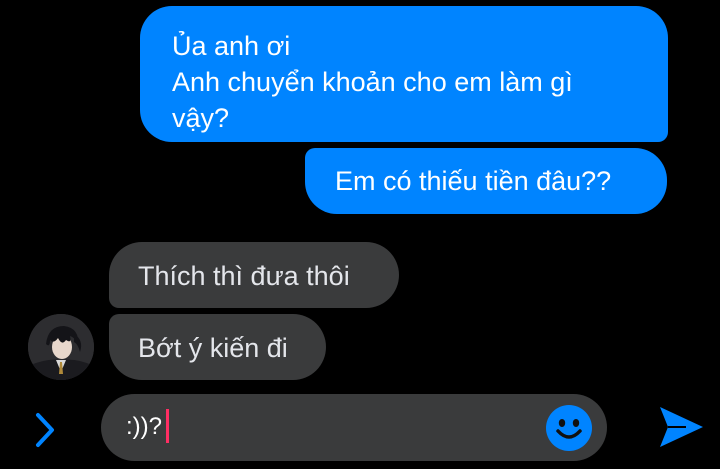 The image size is (720, 469). I want to click on received-message-bubble: Bớt ý kiến đi, so click(217, 347).